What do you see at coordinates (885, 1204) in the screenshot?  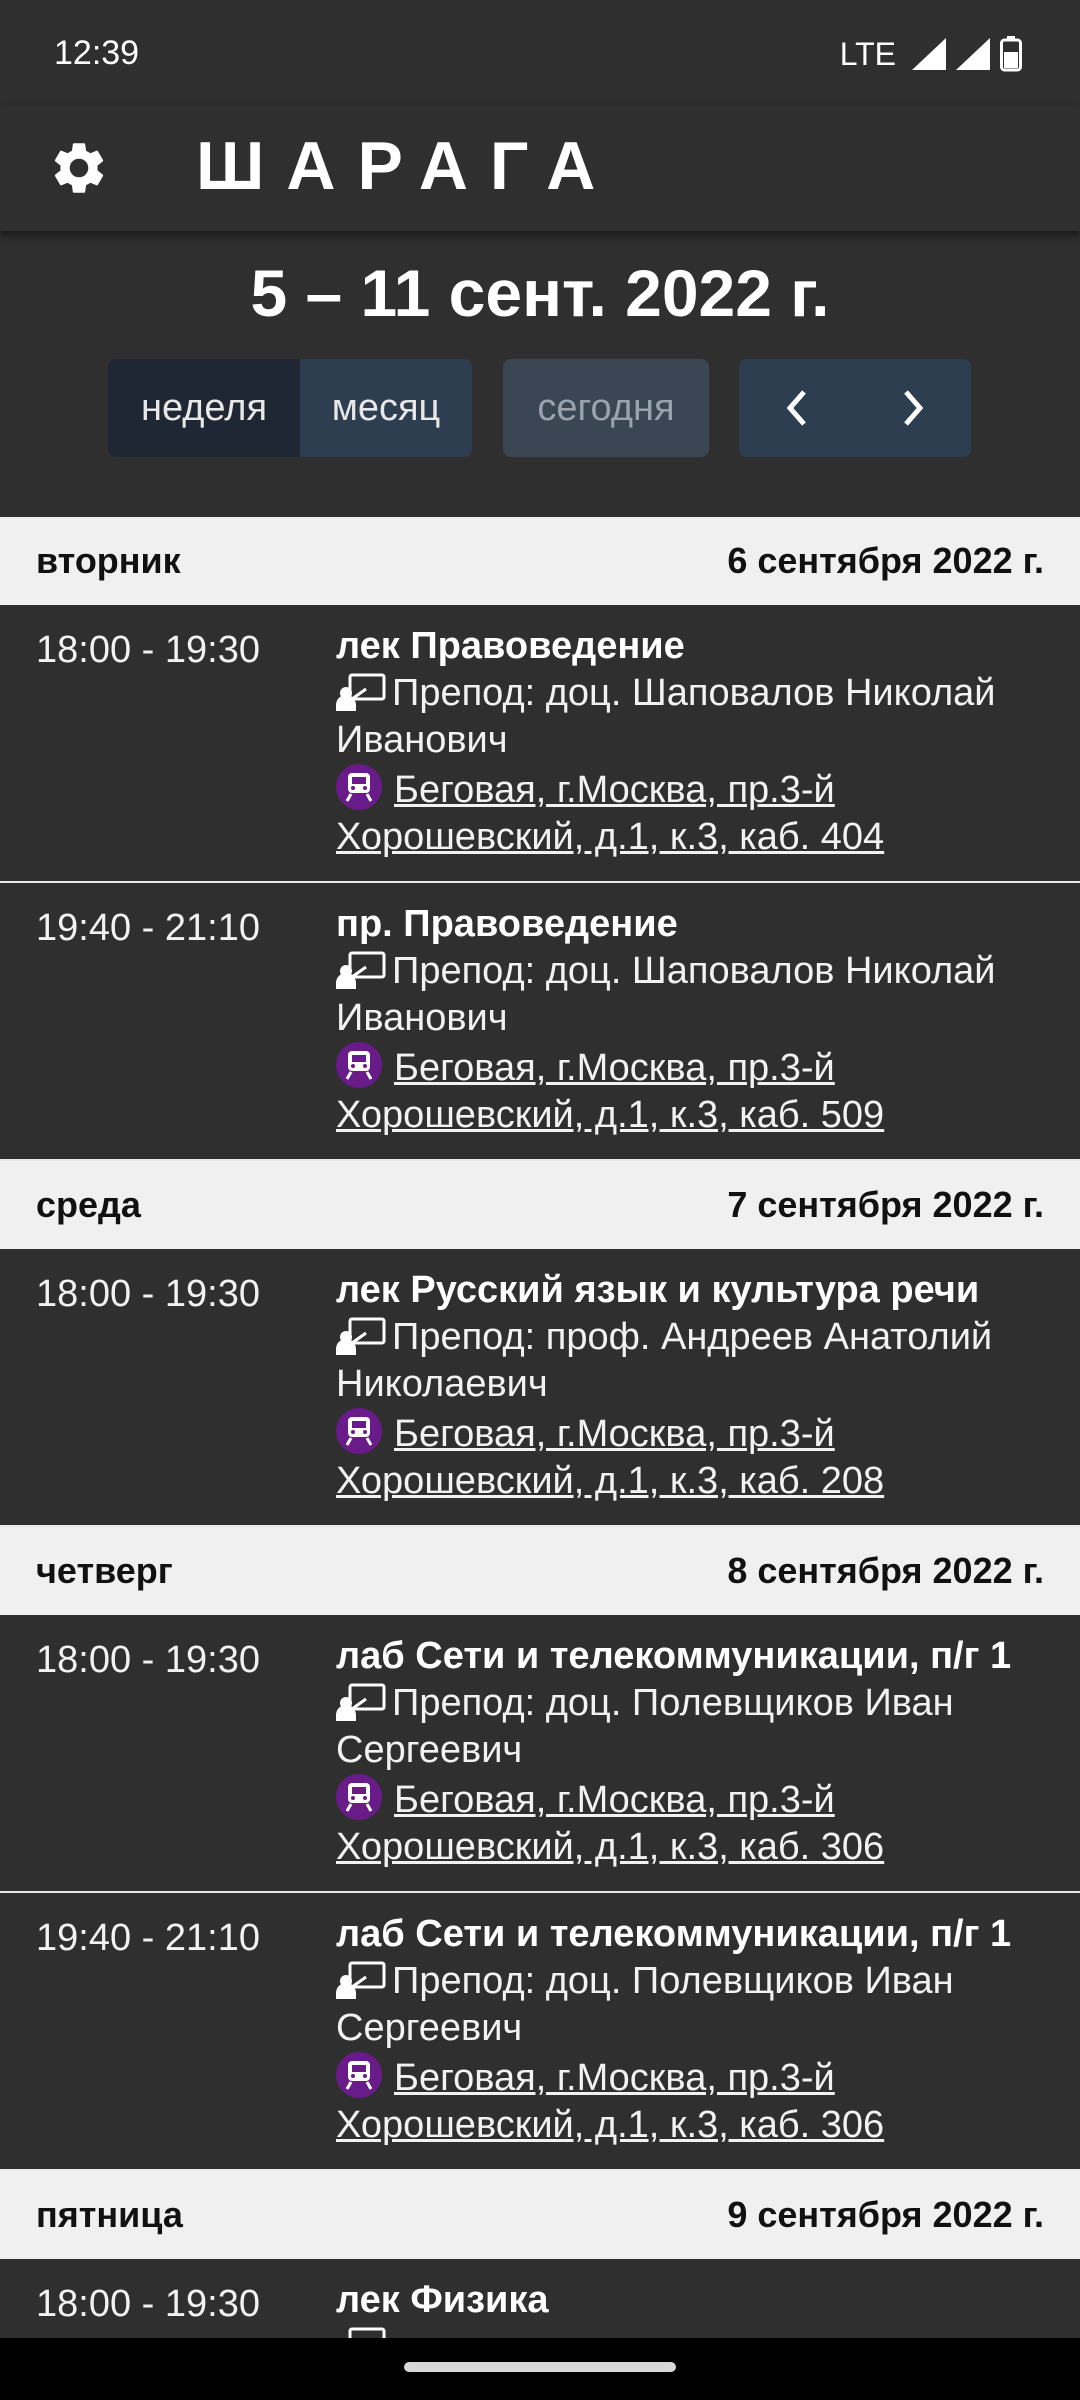 I see `day-date: 7 сентября 2022 г.` at bounding box center [885, 1204].